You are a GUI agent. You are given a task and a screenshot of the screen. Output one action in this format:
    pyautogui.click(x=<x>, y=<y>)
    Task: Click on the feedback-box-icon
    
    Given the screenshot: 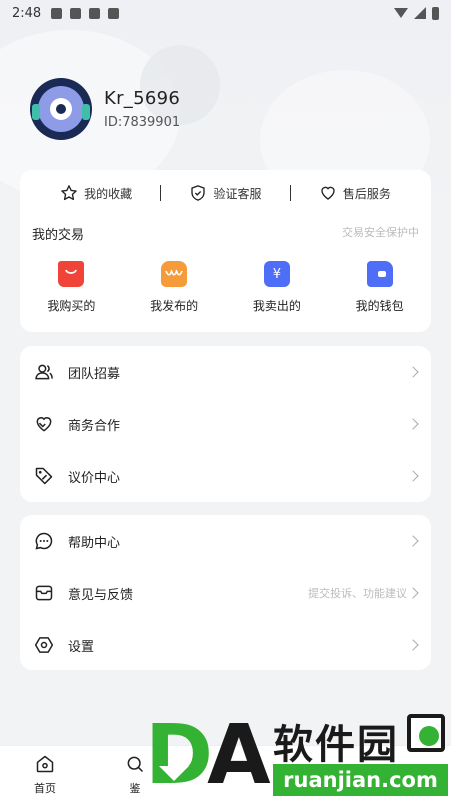 What is the action you would take?
    pyautogui.click(x=44, y=593)
    